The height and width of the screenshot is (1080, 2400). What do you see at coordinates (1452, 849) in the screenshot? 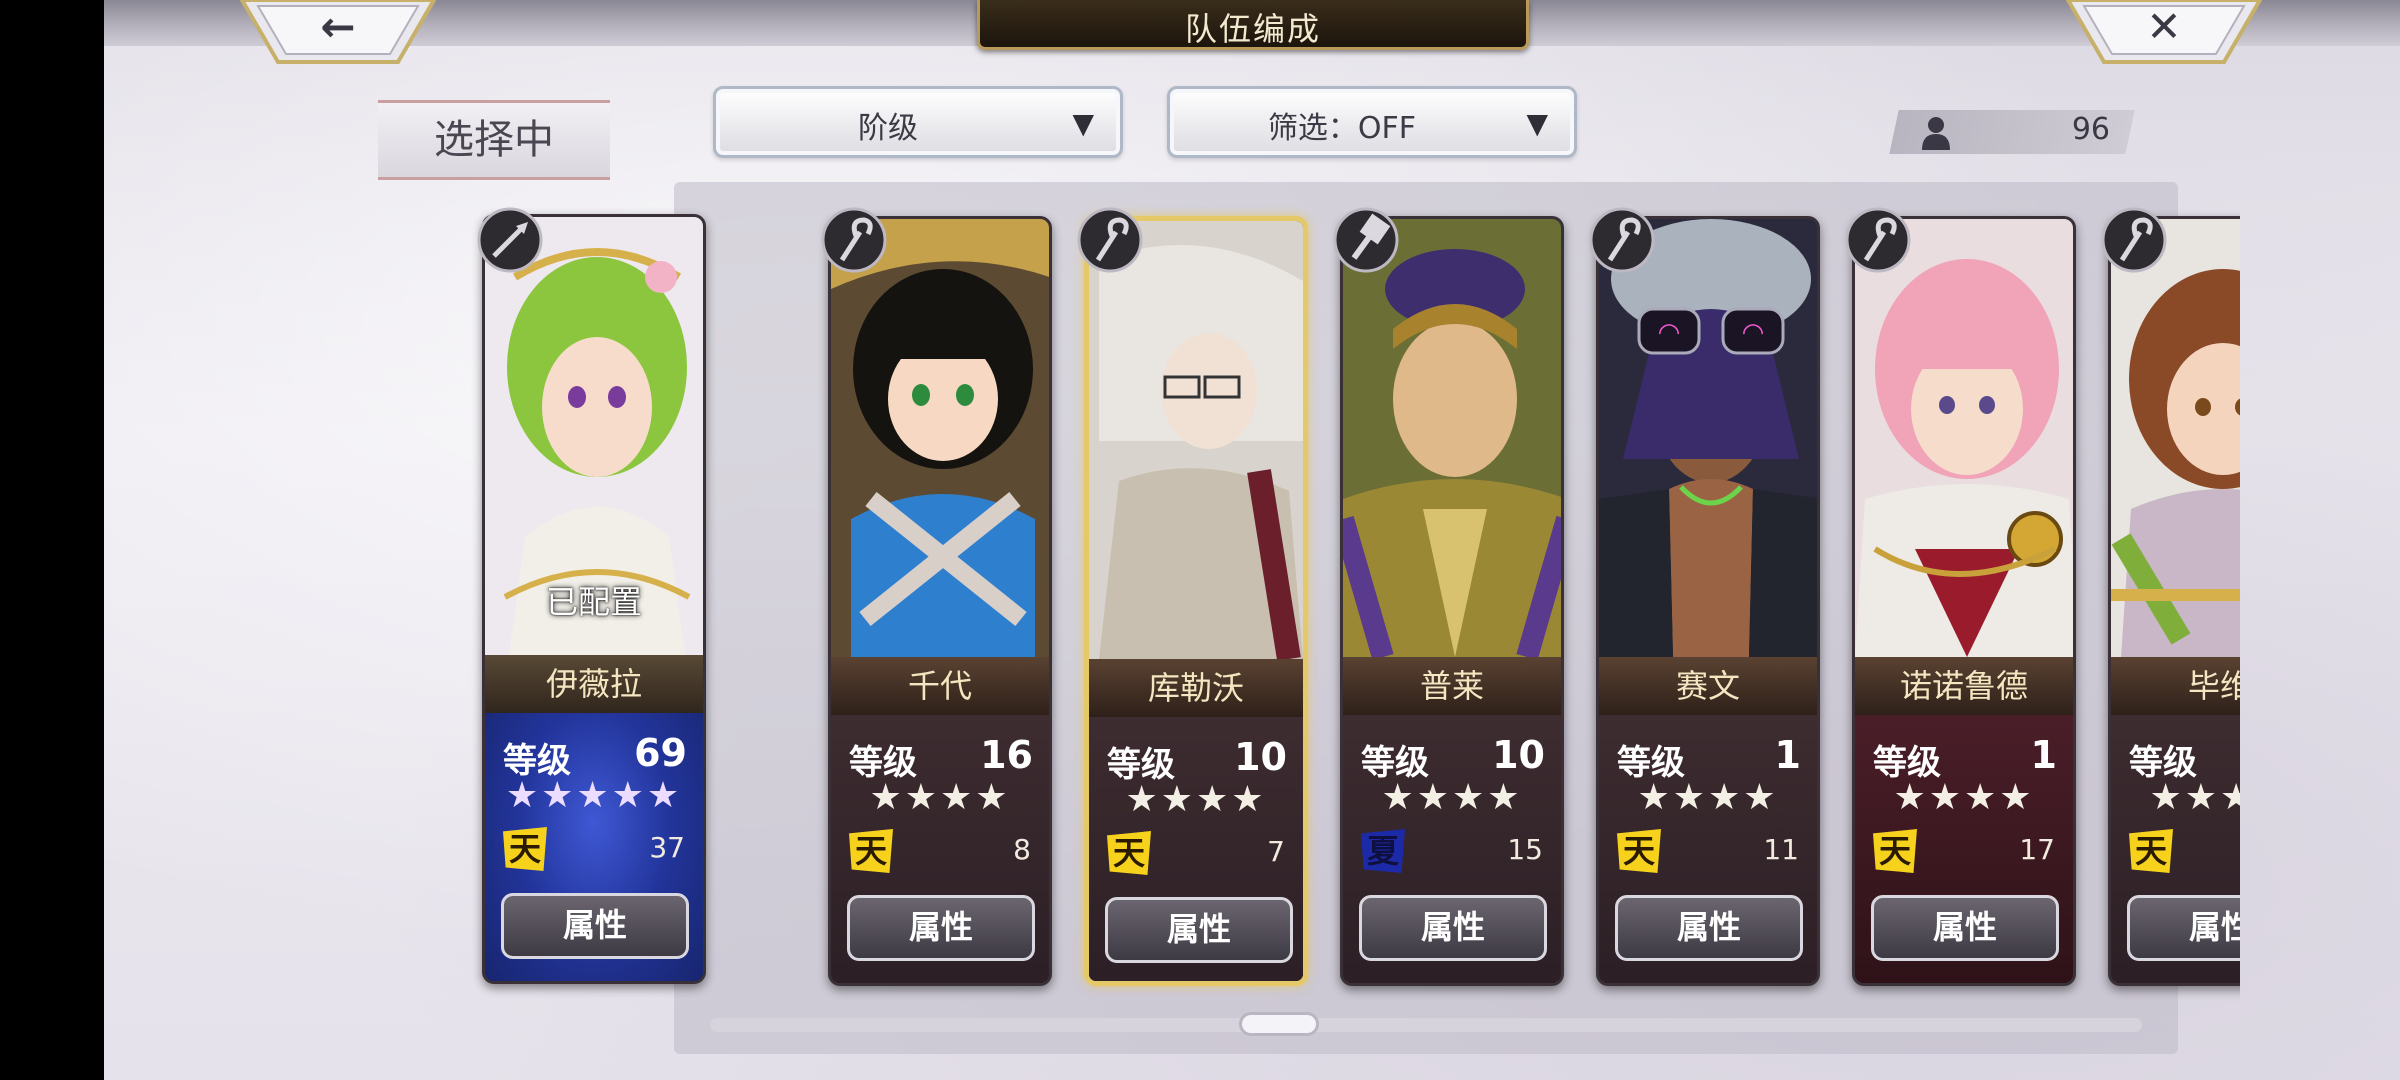
I see `unit-stats: 等级 10 ★★★★ 夏 15 属性` at bounding box center [1452, 849].